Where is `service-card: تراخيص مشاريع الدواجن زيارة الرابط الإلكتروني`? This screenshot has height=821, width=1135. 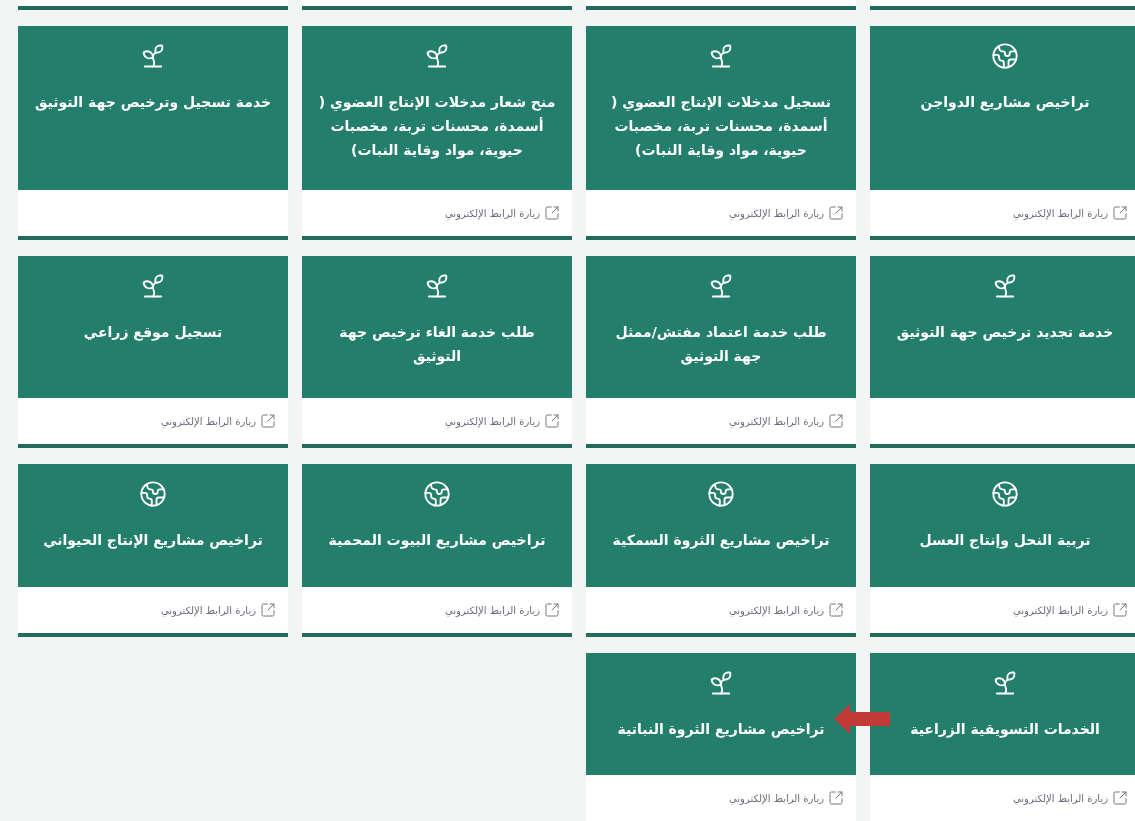 service-card: تراخيص مشاريع الدواجن زيارة الرابط الإلكتروني is located at coordinates (1002, 133).